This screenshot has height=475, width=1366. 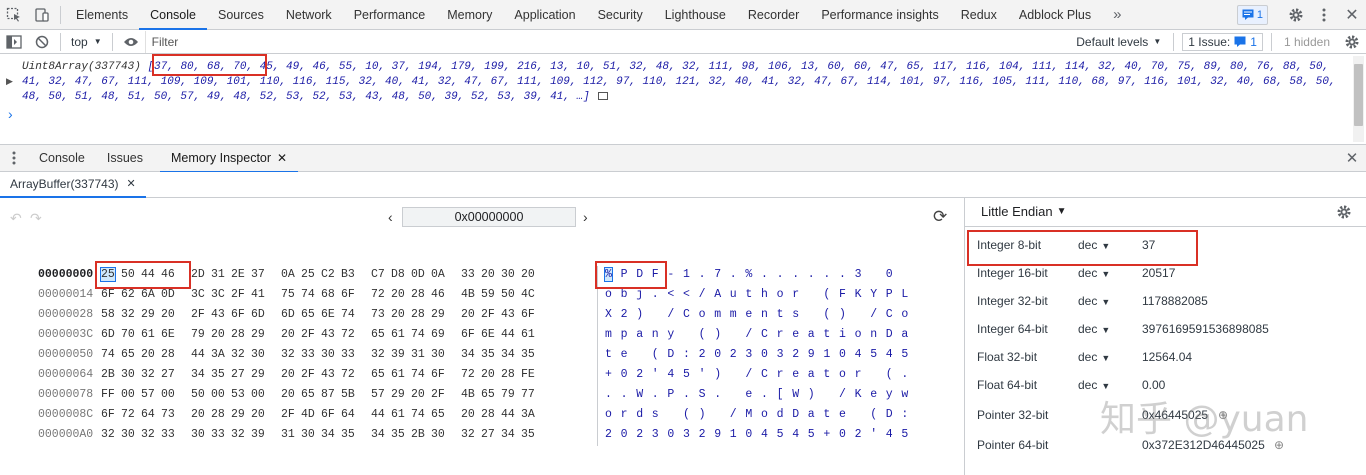 I want to click on ascii-char: 4, so click(x=795, y=434).